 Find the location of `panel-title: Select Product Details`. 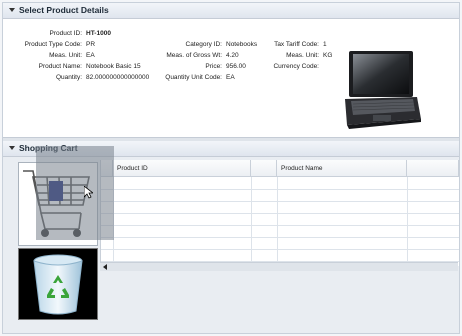

panel-title: Select Product Details is located at coordinates (64, 10).